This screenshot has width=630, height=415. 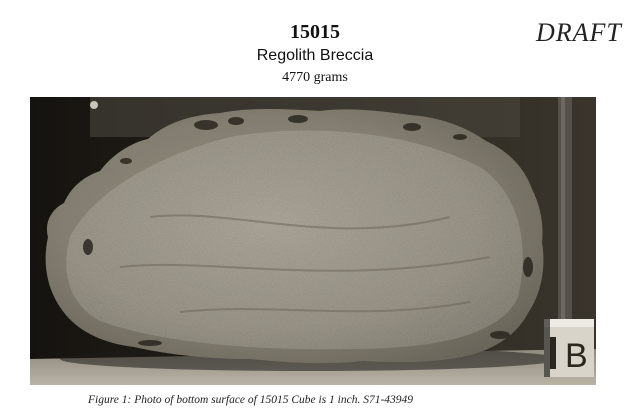 I want to click on rock-type-subtitle: Regolith Breccia, so click(x=315, y=55).